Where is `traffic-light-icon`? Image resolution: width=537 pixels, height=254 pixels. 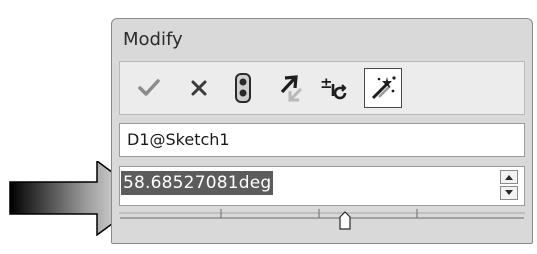 traffic-light-icon is located at coordinates (243, 88).